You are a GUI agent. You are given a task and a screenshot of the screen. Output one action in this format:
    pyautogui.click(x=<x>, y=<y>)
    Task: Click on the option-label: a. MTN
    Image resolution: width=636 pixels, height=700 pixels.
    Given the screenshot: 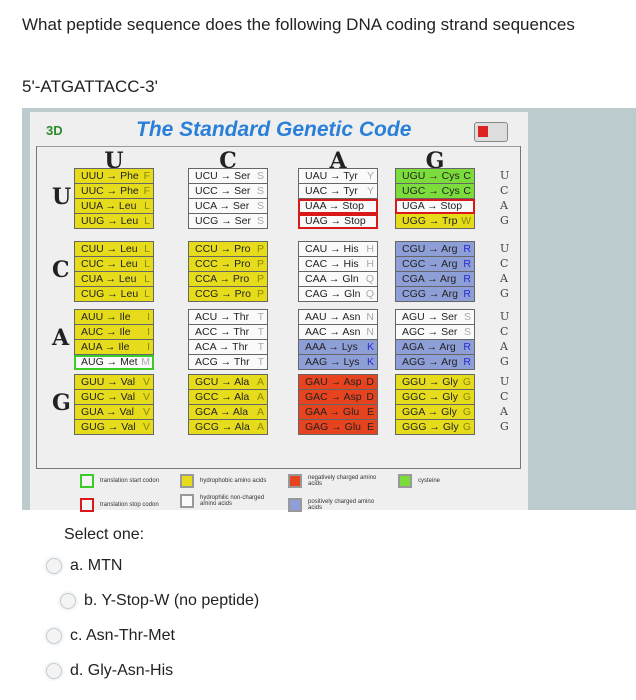 What is the action you would take?
    pyautogui.click(x=96, y=566)
    